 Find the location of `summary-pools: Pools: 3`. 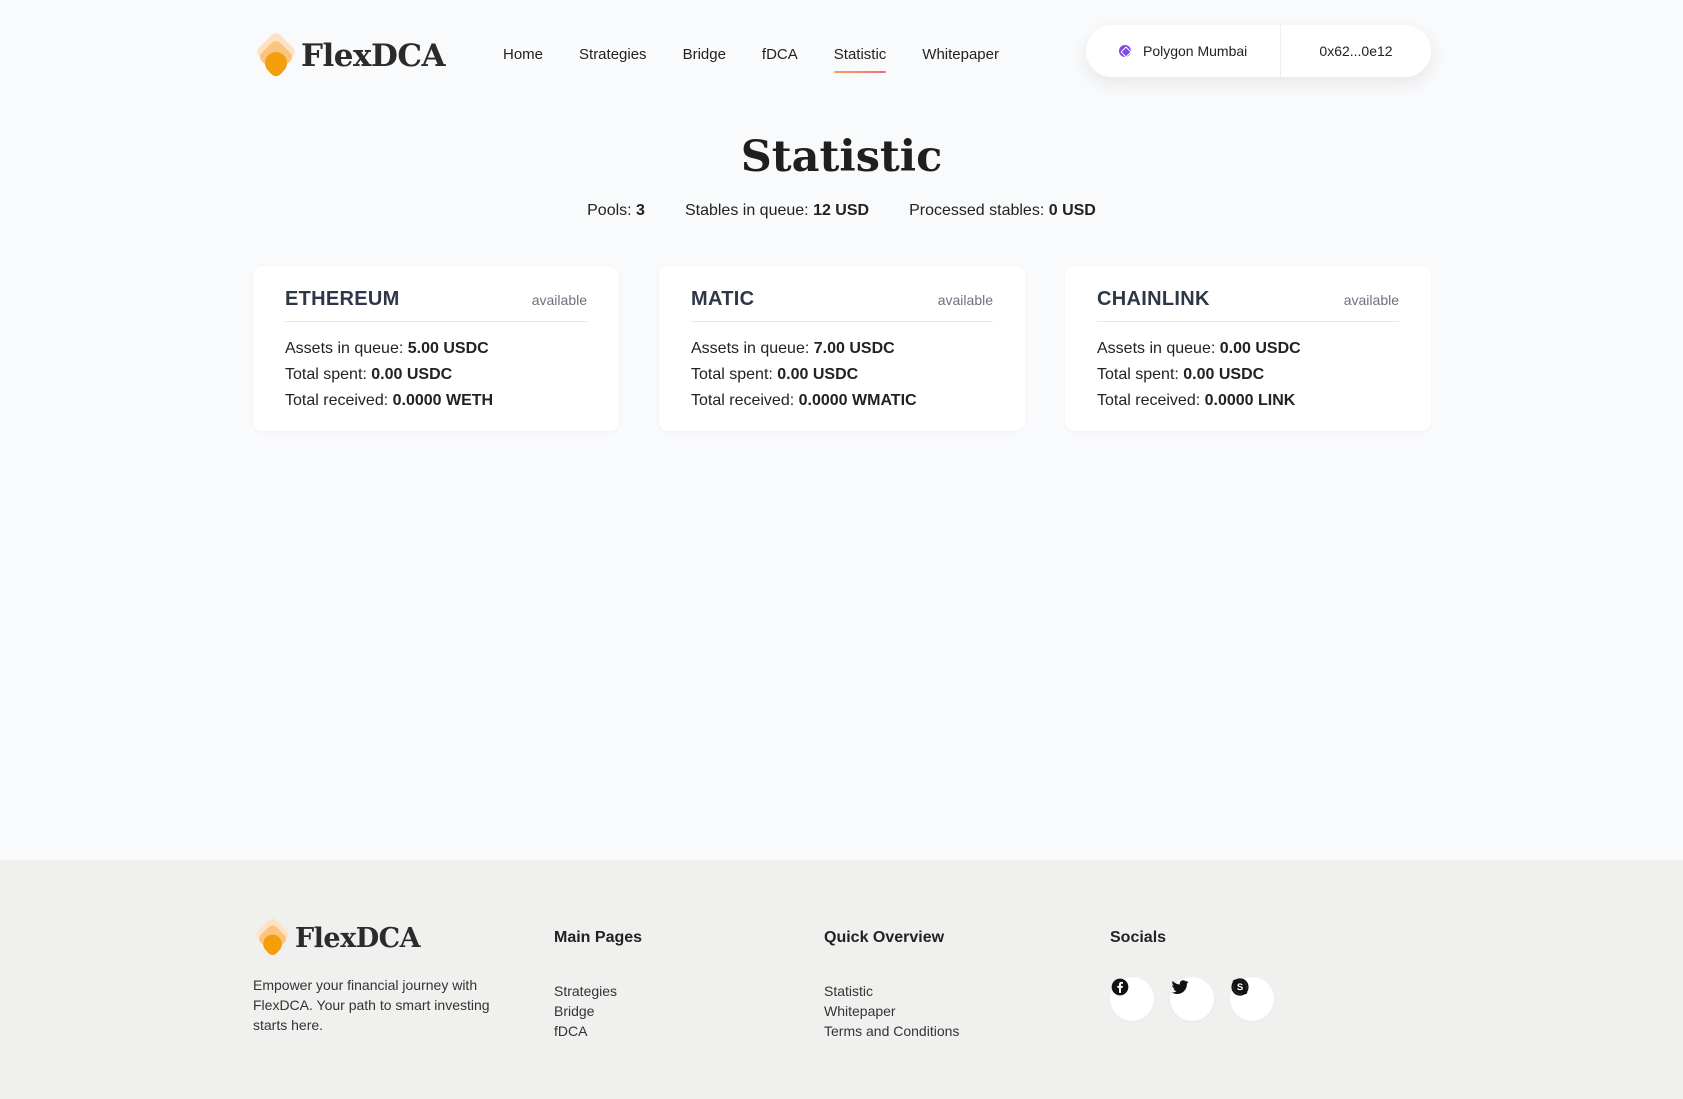

summary-pools: Pools: 3 is located at coordinates (616, 211).